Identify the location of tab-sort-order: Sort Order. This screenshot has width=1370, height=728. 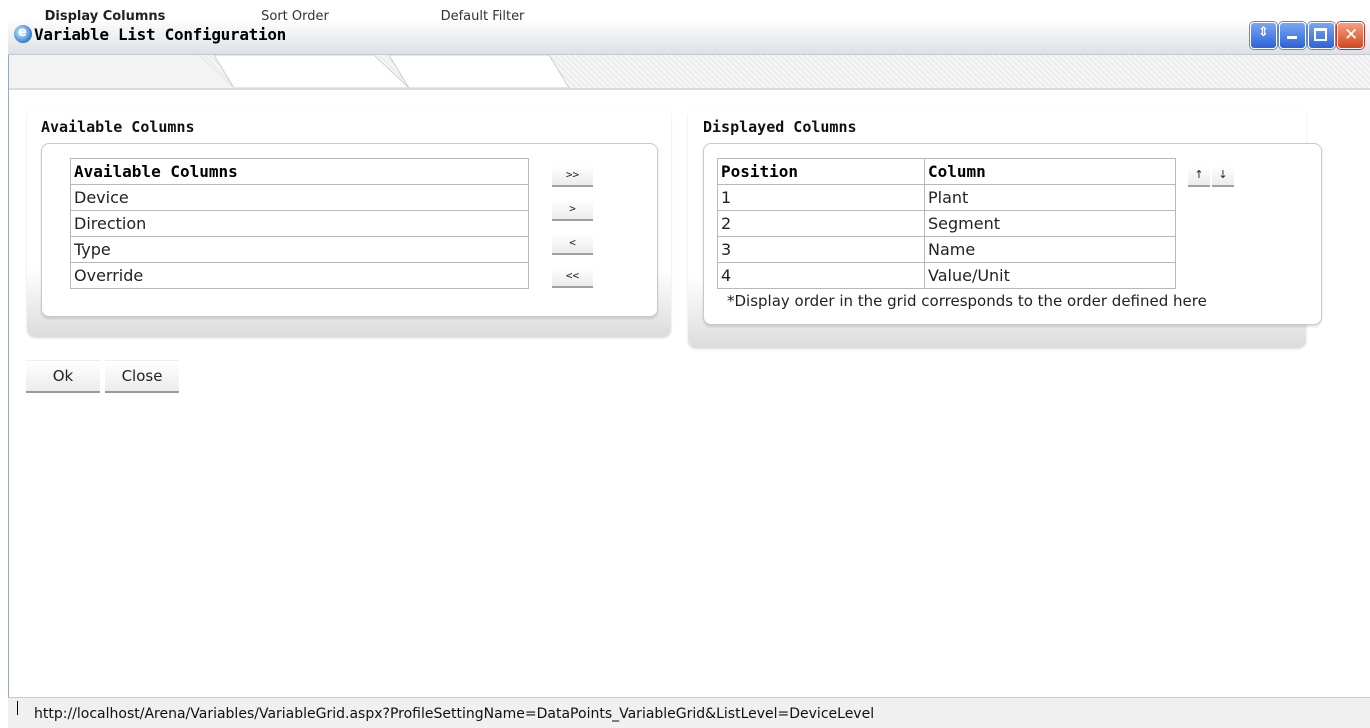
(295, 16).